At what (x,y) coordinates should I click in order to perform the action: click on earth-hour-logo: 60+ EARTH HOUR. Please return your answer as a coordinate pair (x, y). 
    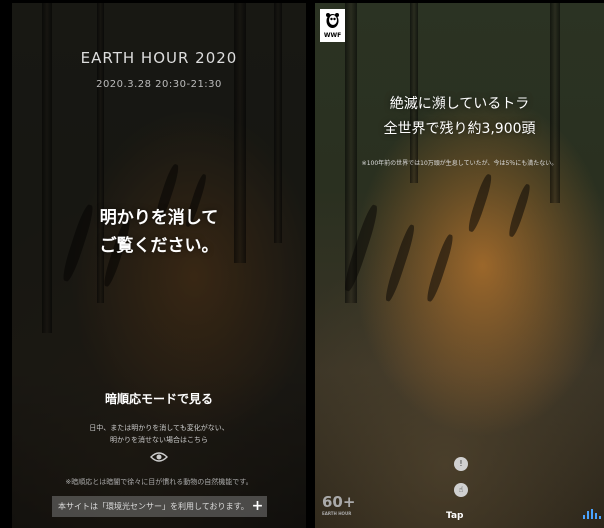
    Looking at the image, I should click on (339, 504).